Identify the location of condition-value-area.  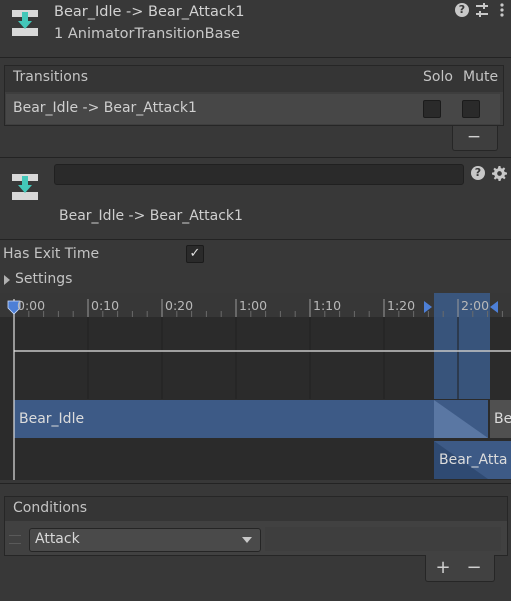
(383, 539).